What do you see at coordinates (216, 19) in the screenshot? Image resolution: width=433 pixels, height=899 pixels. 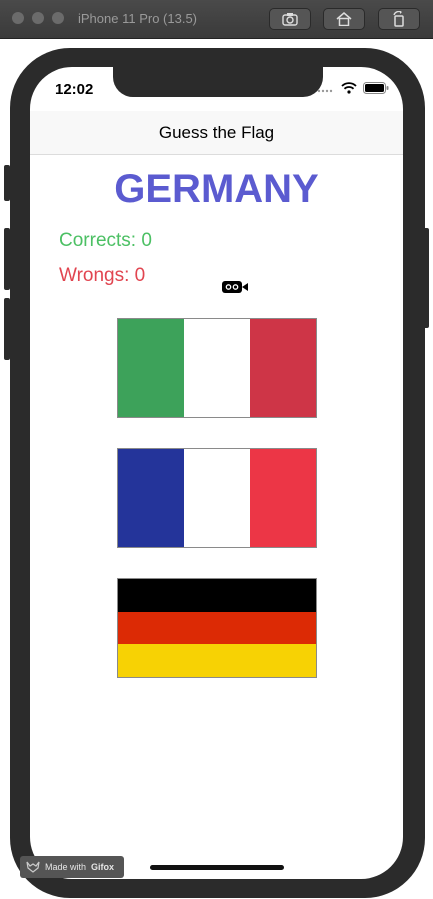 I see `simulator-titlebar: iPhone 11 Pro (13.5)` at bounding box center [216, 19].